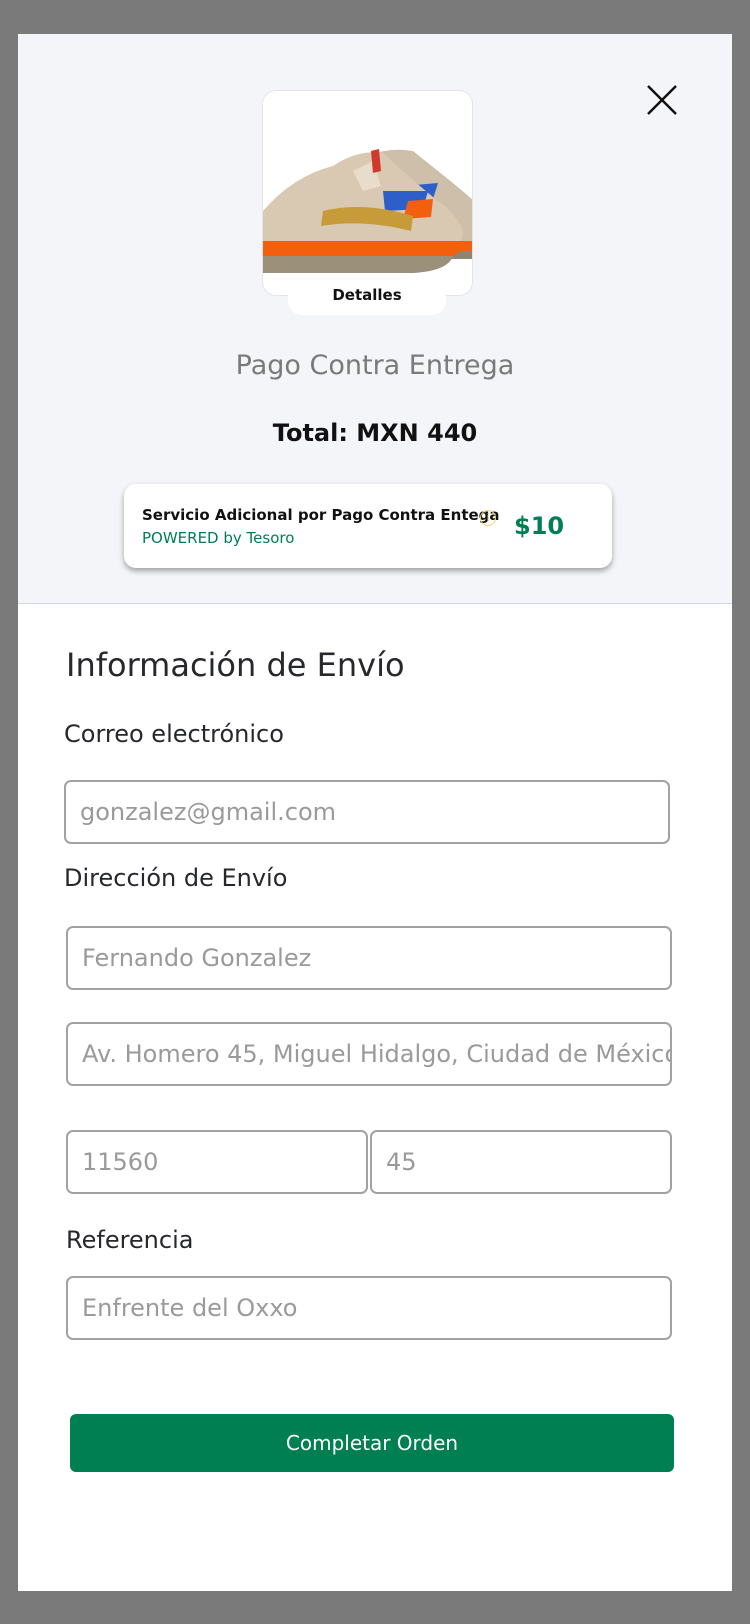  I want to click on sneaker-image, so click(367, 211).